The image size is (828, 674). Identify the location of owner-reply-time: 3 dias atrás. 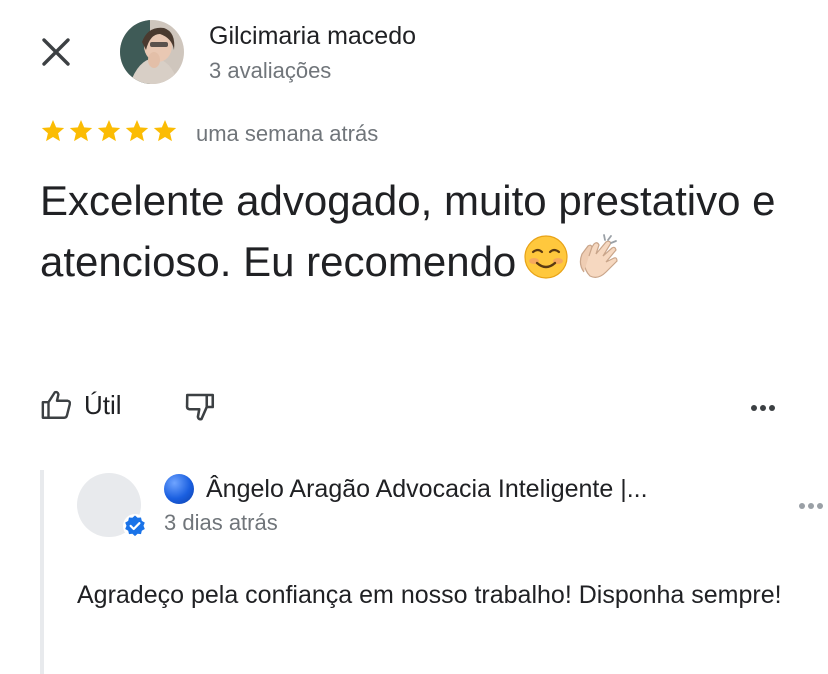
(221, 522).